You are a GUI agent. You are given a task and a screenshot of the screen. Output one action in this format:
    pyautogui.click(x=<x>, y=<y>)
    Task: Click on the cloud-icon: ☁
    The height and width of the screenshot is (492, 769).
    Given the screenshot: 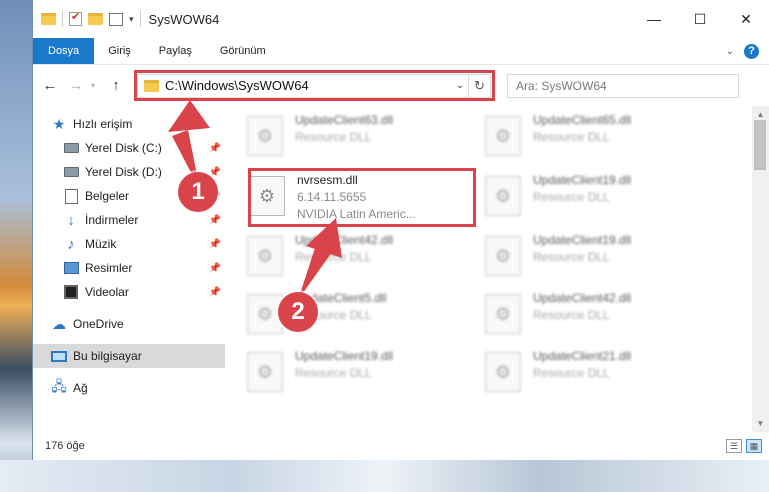 What is the action you would take?
    pyautogui.click(x=59, y=323)
    